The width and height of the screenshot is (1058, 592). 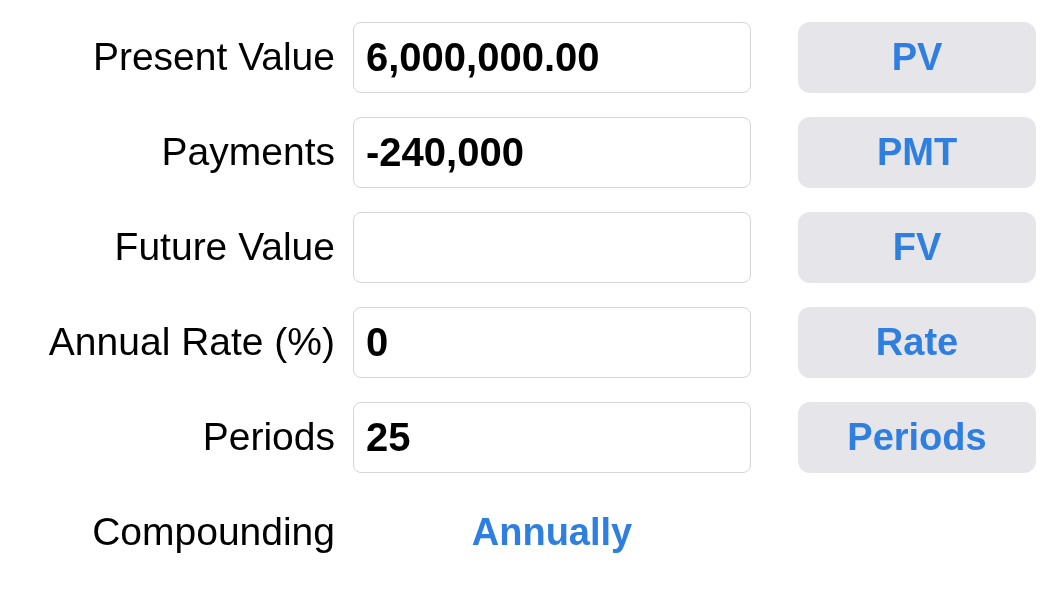 What do you see at coordinates (917, 247) in the screenshot?
I see `compute-button: FV` at bounding box center [917, 247].